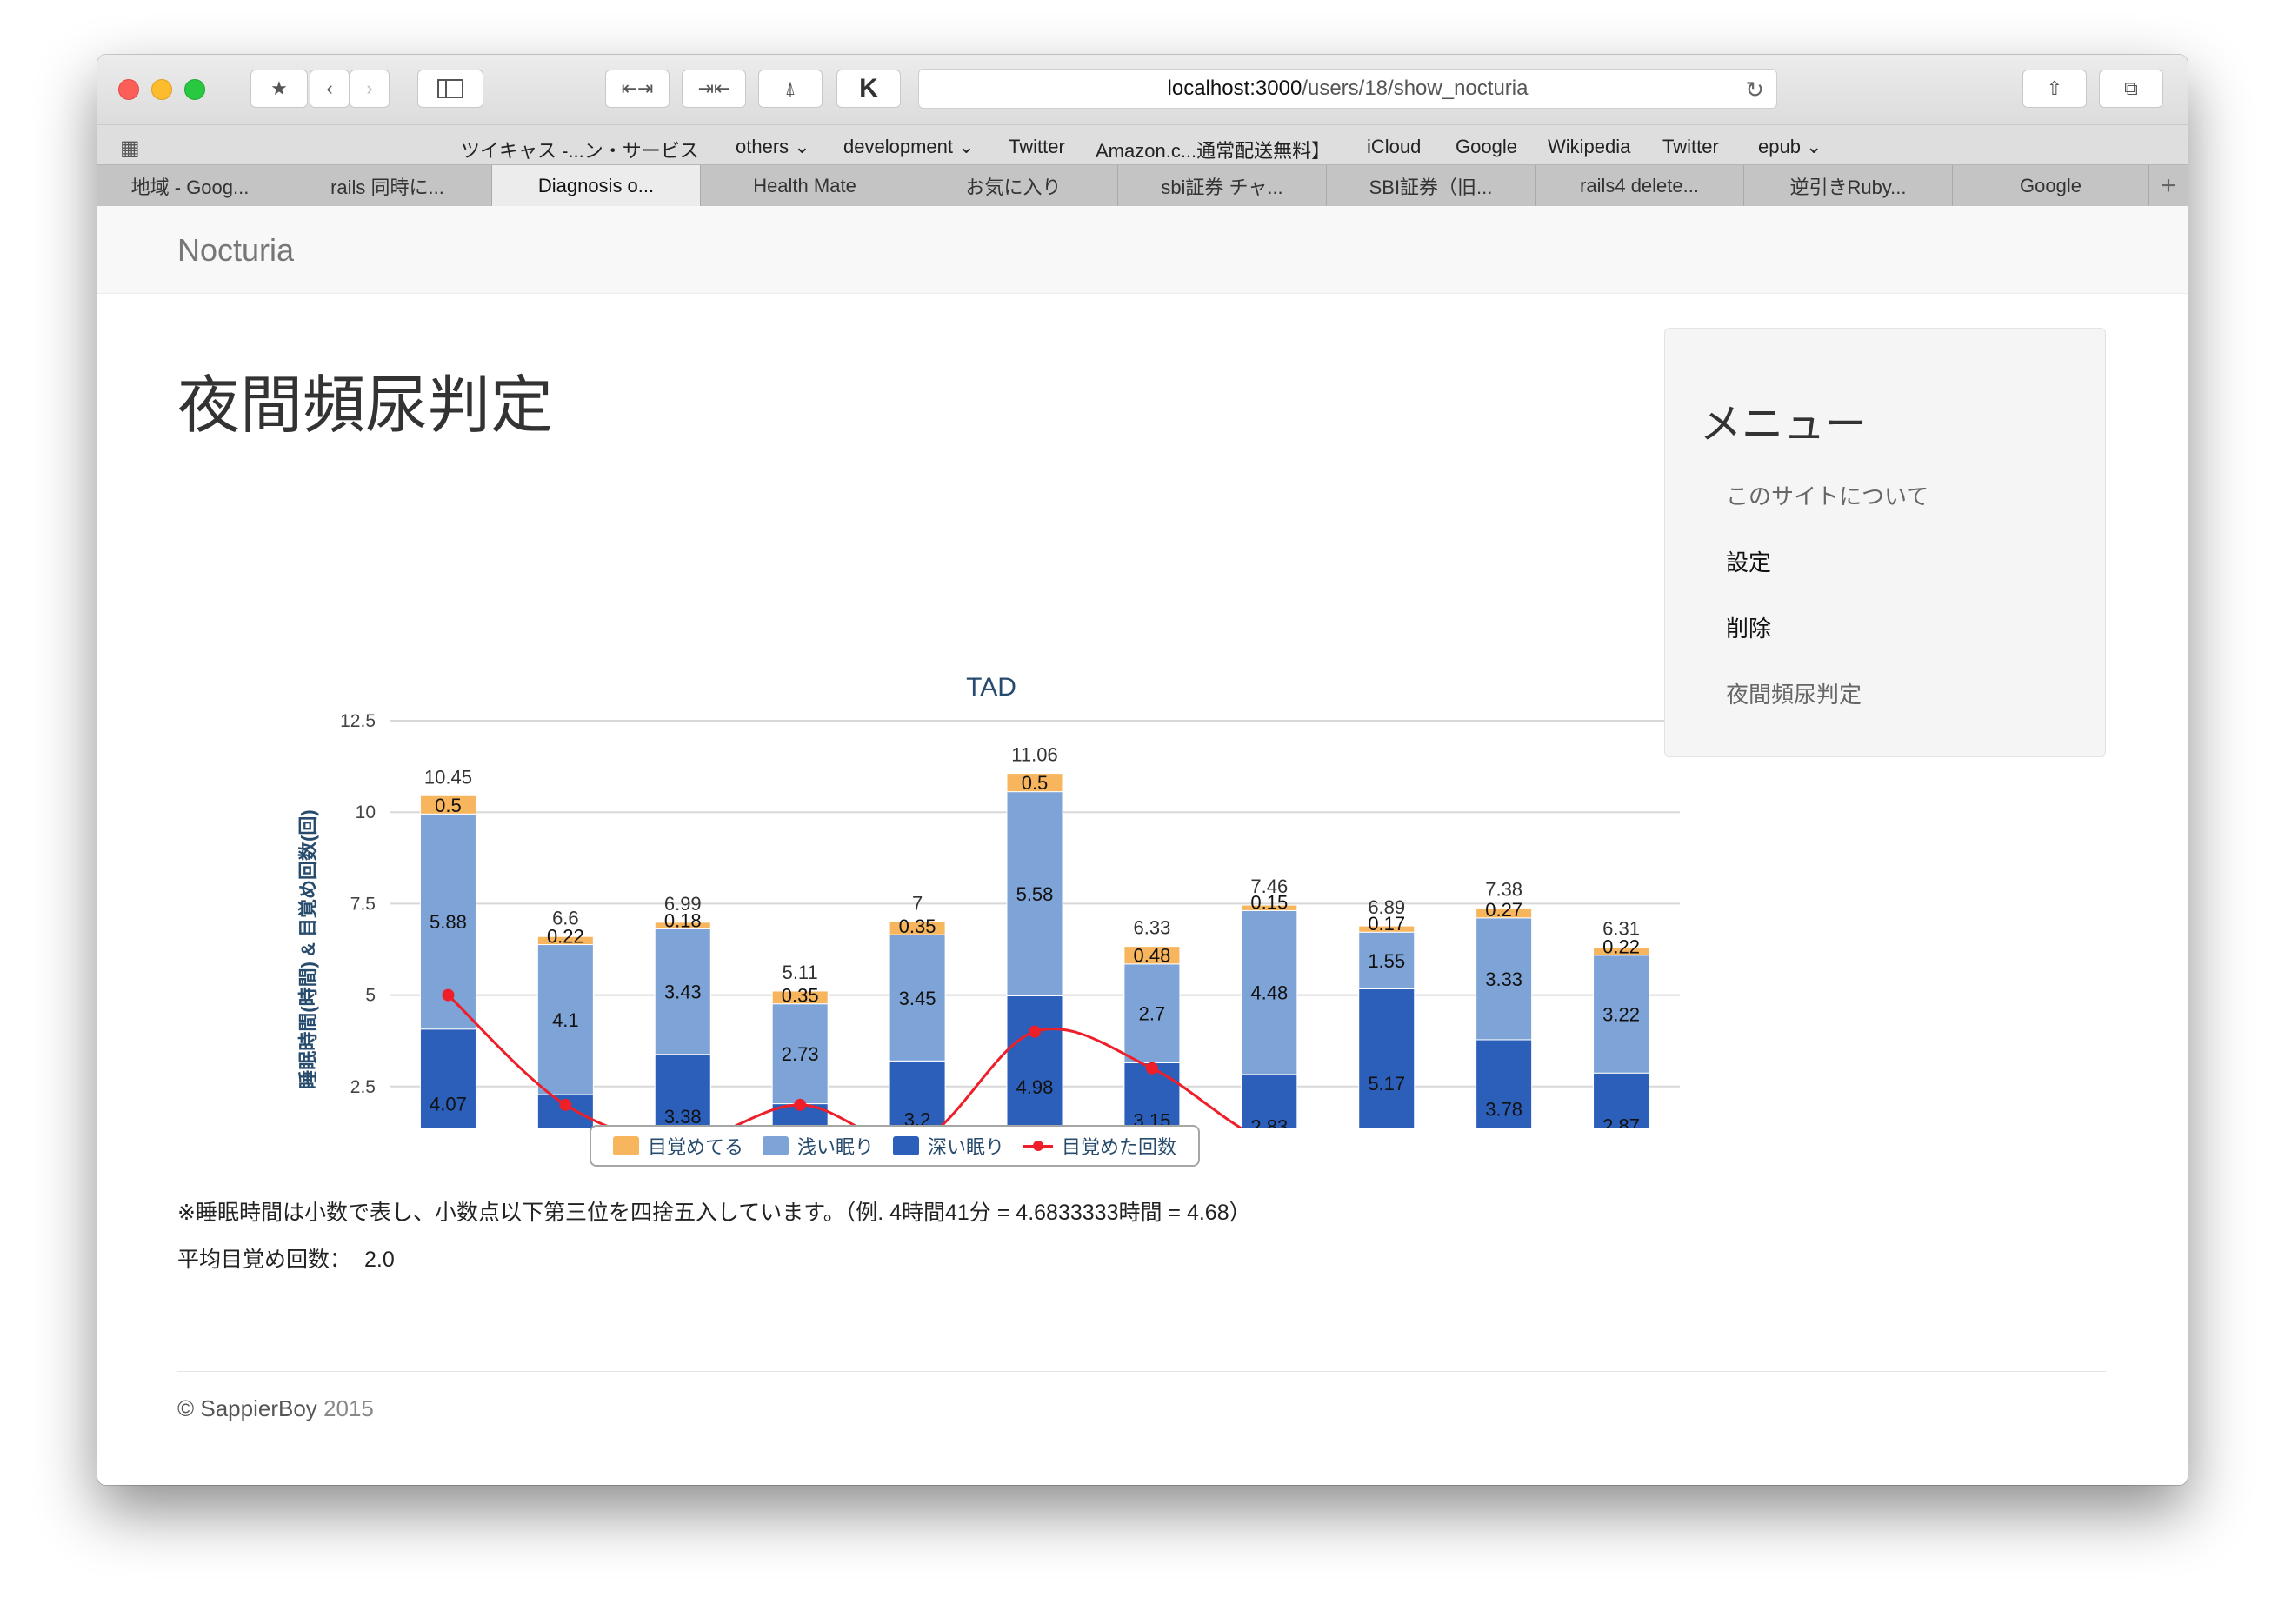  Describe the element at coordinates (1589, 147) in the screenshot. I see `bookmark-item: Wikipedia` at that location.